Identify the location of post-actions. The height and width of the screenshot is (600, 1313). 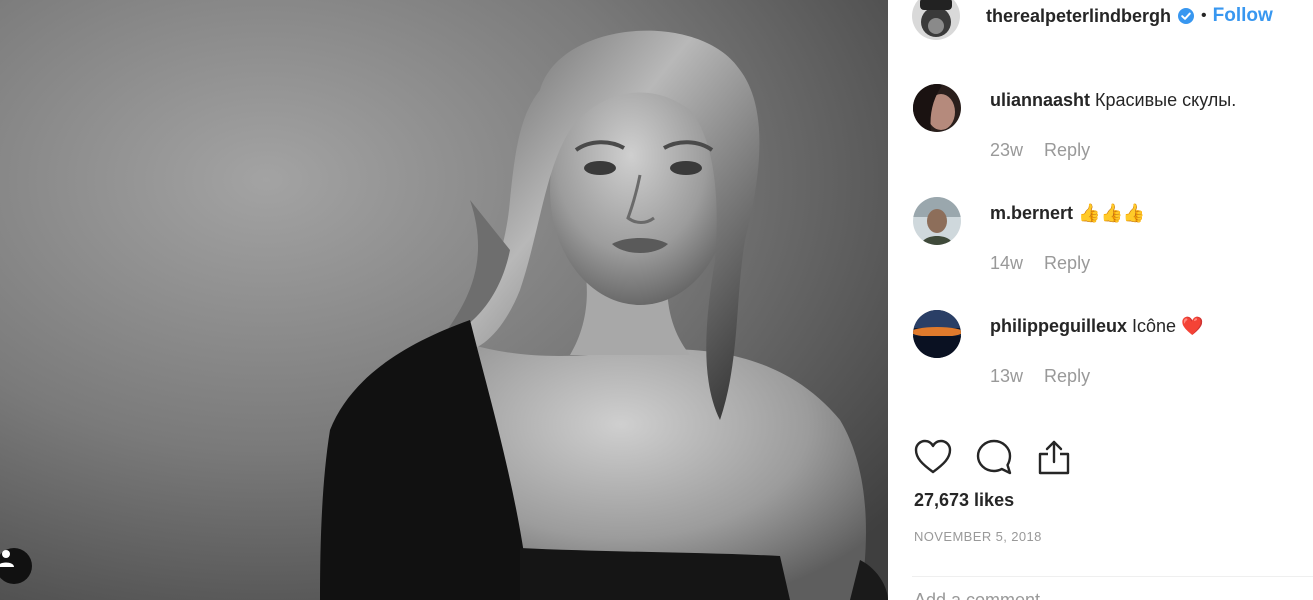
(1004, 457).